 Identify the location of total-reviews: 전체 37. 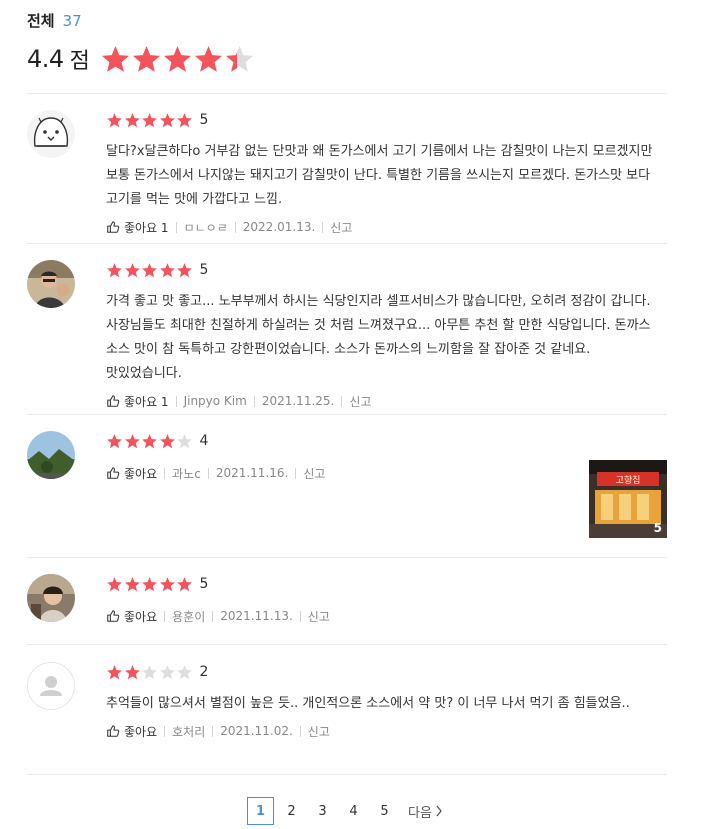
(347, 22).